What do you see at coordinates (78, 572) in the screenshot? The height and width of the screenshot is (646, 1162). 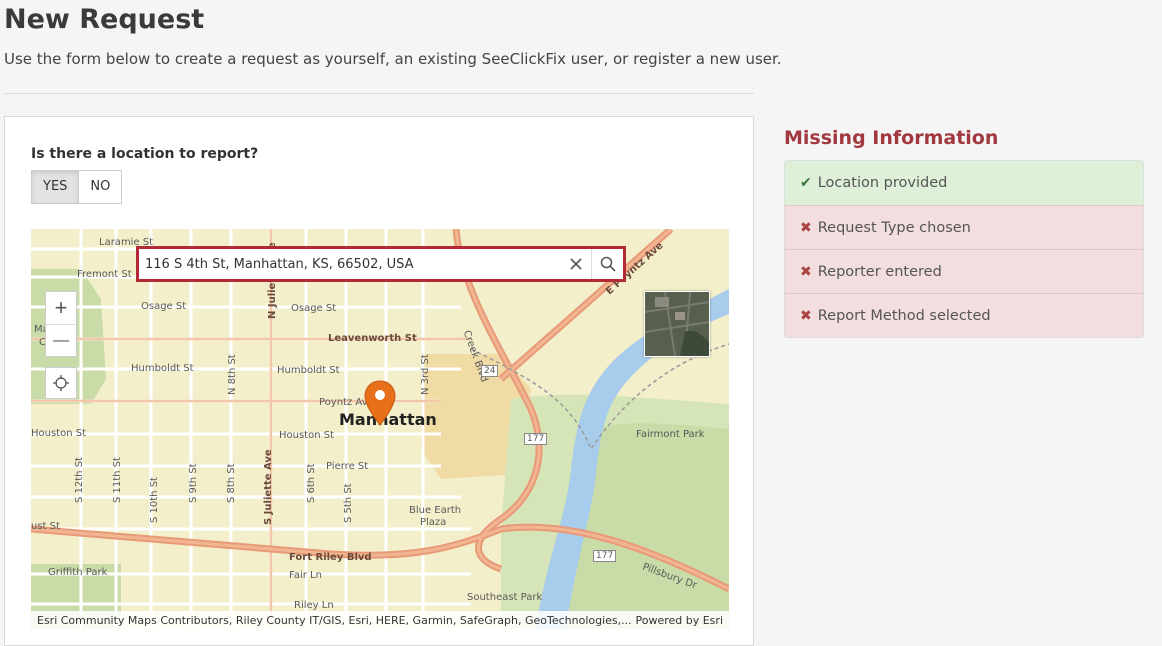 I see `map-label: Griffith Park` at bounding box center [78, 572].